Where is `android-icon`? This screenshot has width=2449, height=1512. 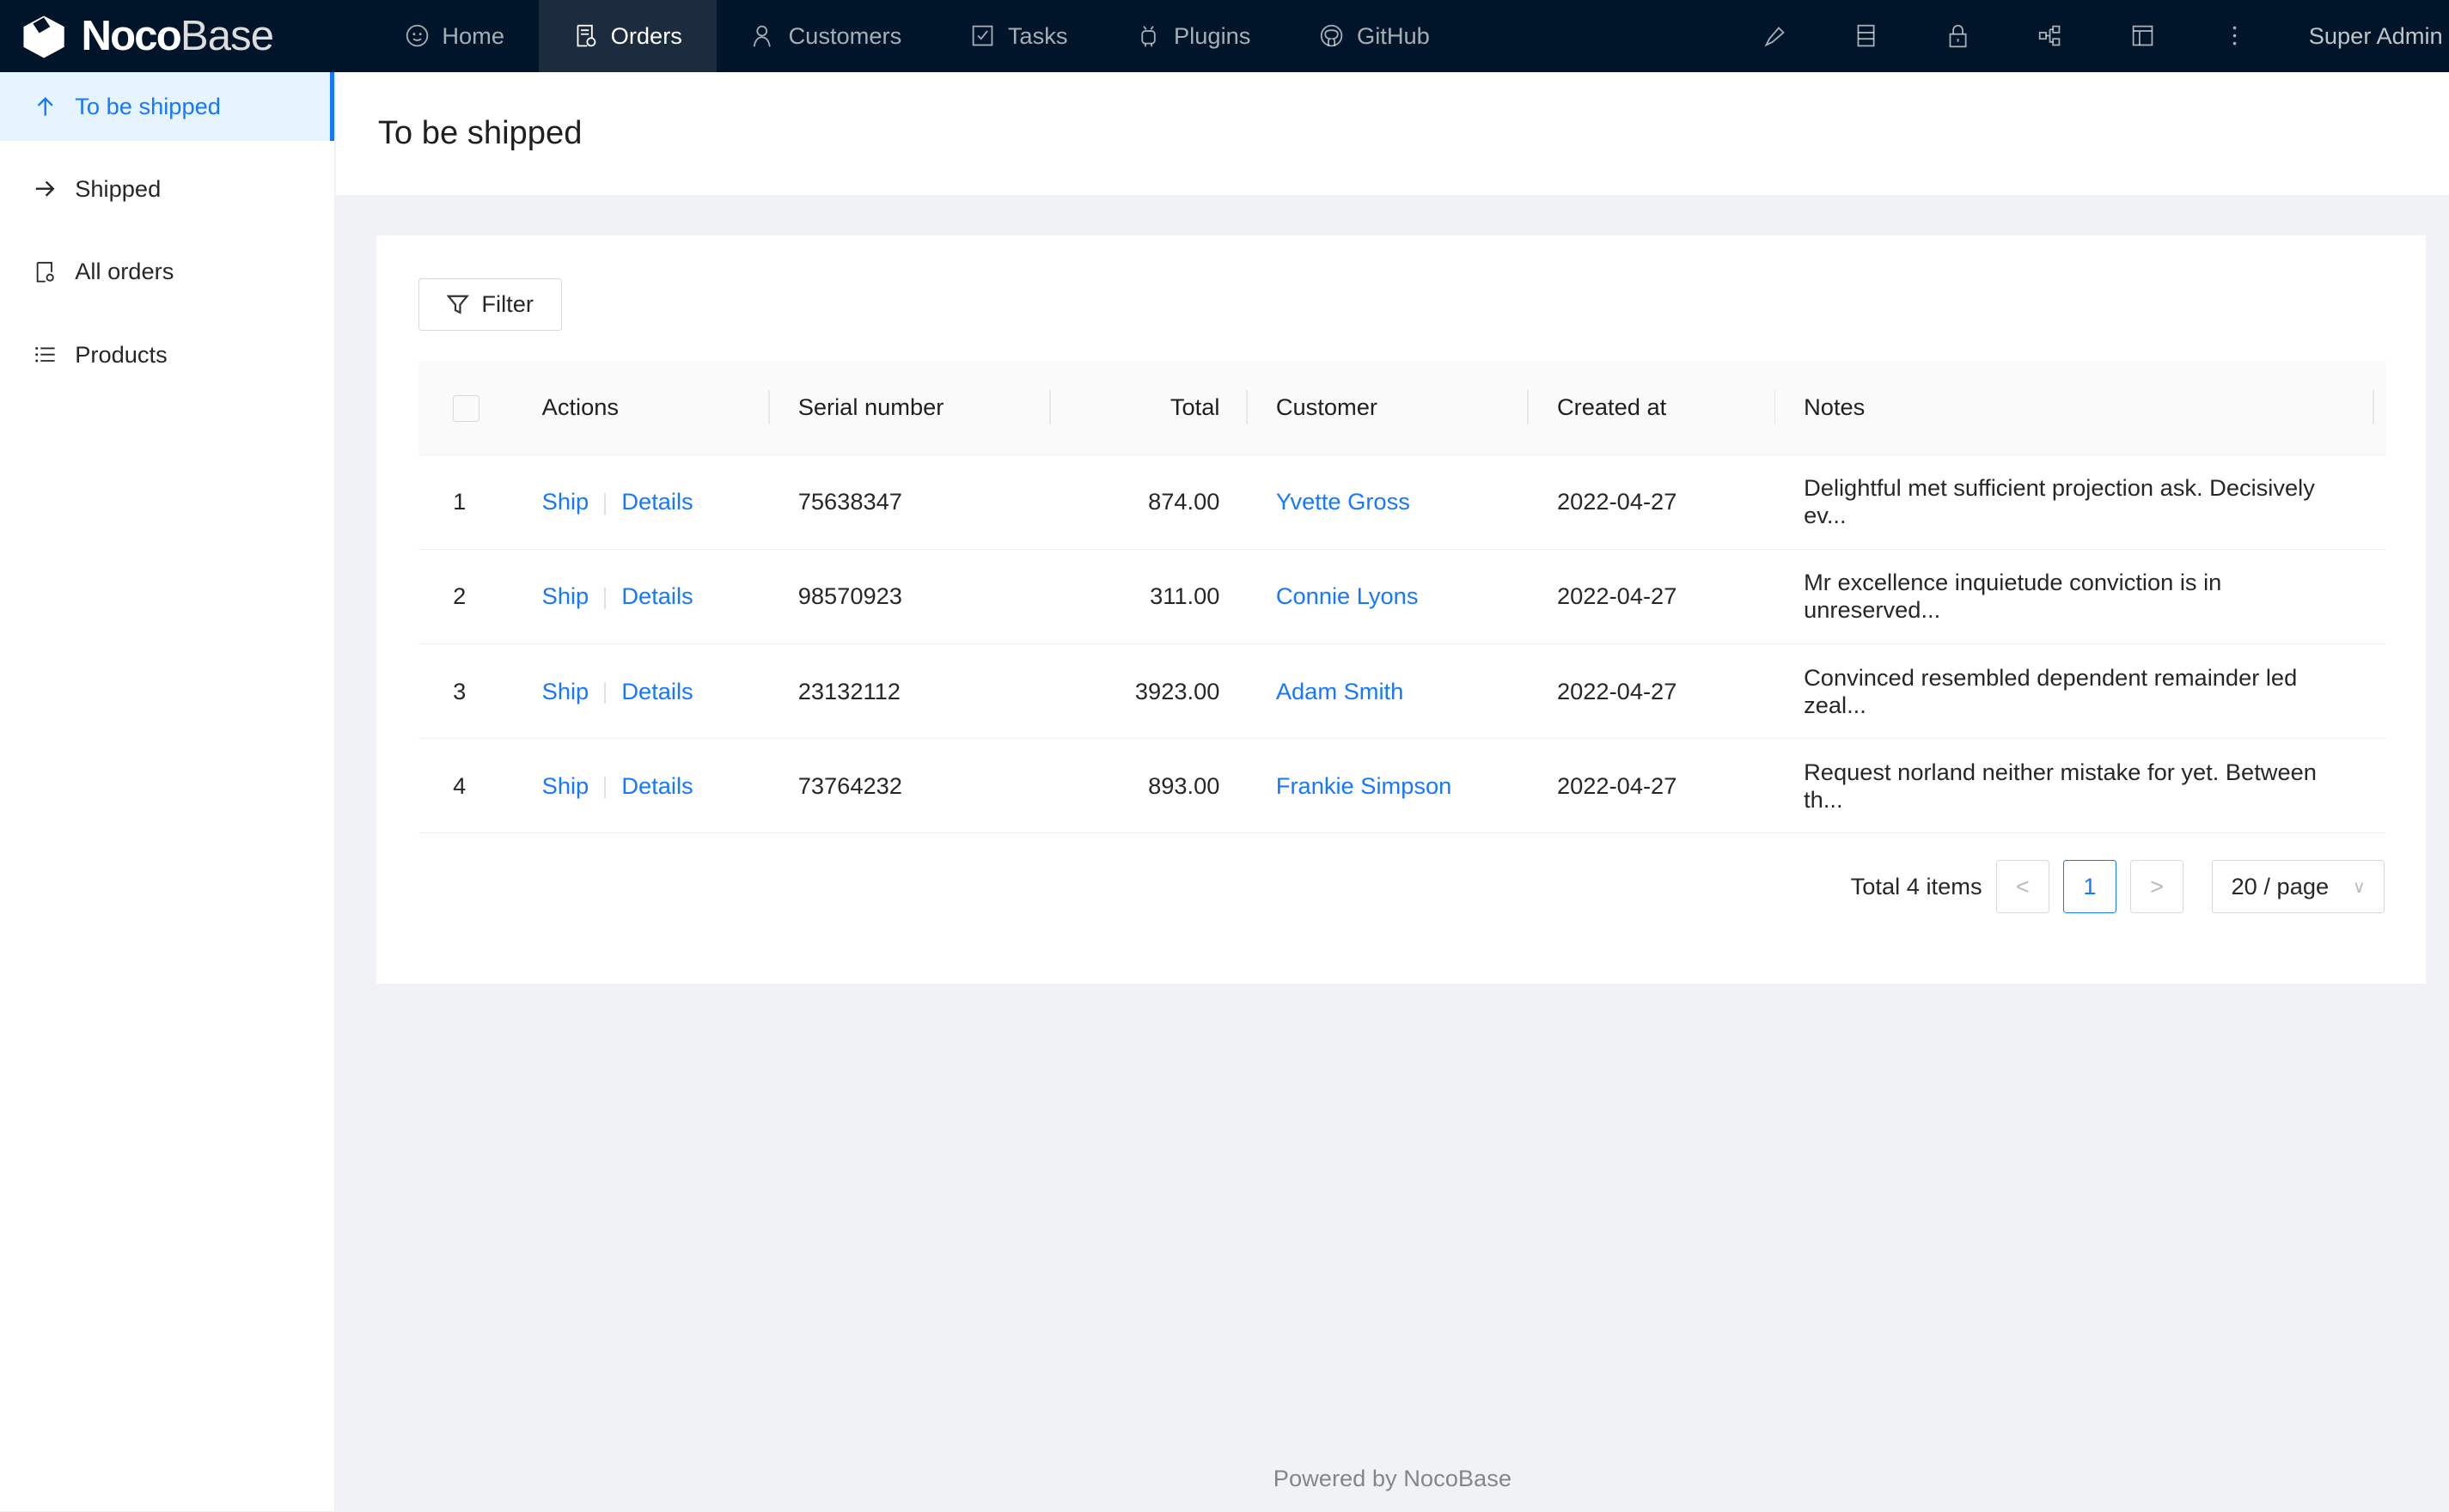
android-icon is located at coordinates (1149, 36).